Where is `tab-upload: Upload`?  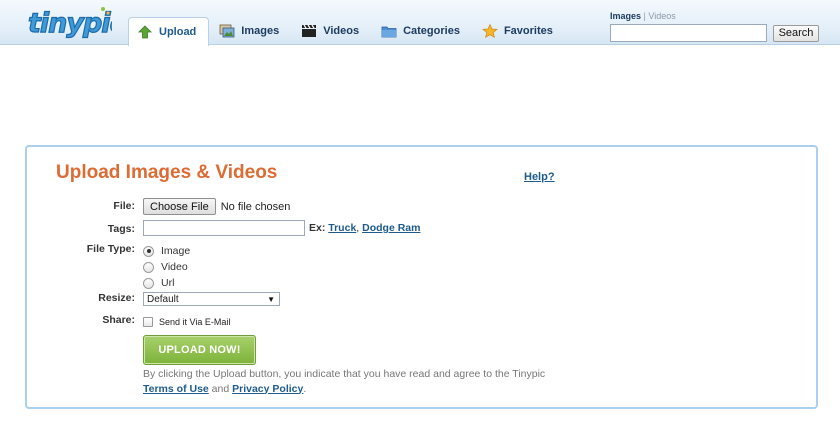
tab-upload: Upload is located at coordinates (169, 31).